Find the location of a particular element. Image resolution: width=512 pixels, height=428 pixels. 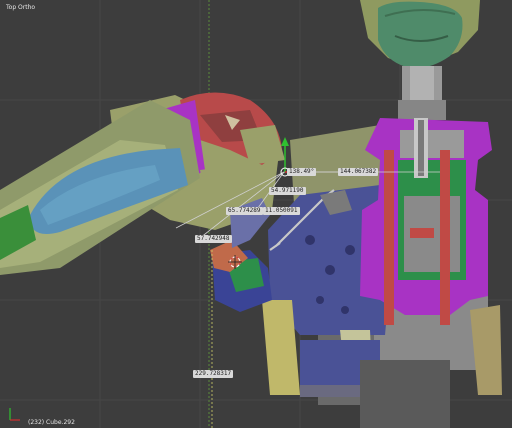

view-label: Top Ortho is located at coordinates (21, 7).